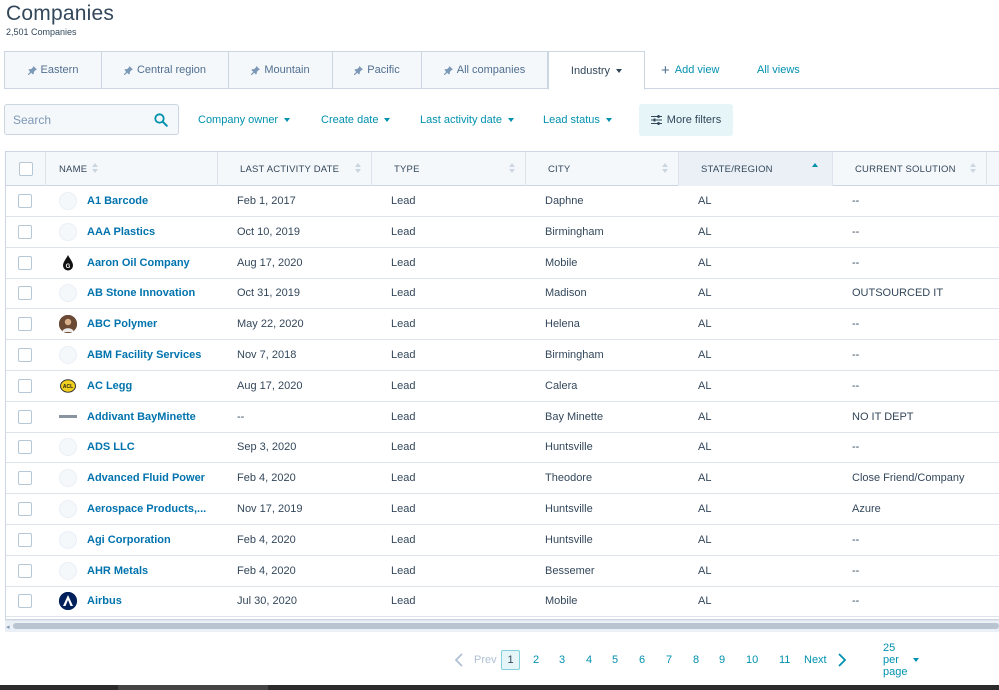 The width and height of the screenshot is (999, 690). What do you see at coordinates (467, 119) in the screenshot?
I see `last-activity-date-filter: Last activity date` at bounding box center [467, 119].